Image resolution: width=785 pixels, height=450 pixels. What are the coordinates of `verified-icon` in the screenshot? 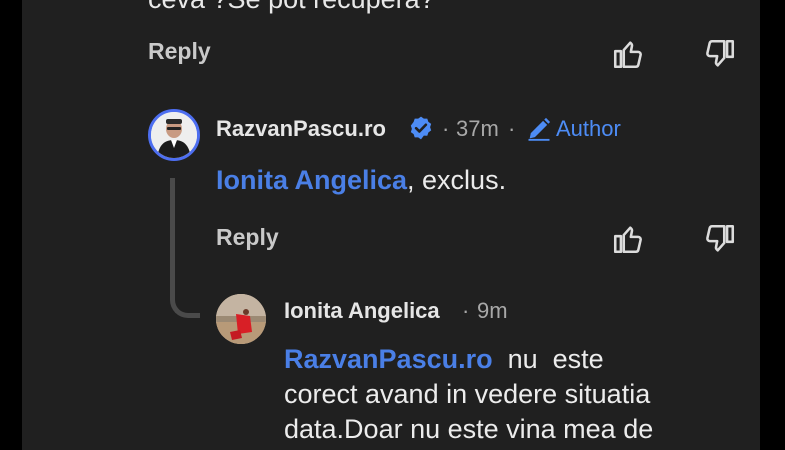 It's located at (421, 128).